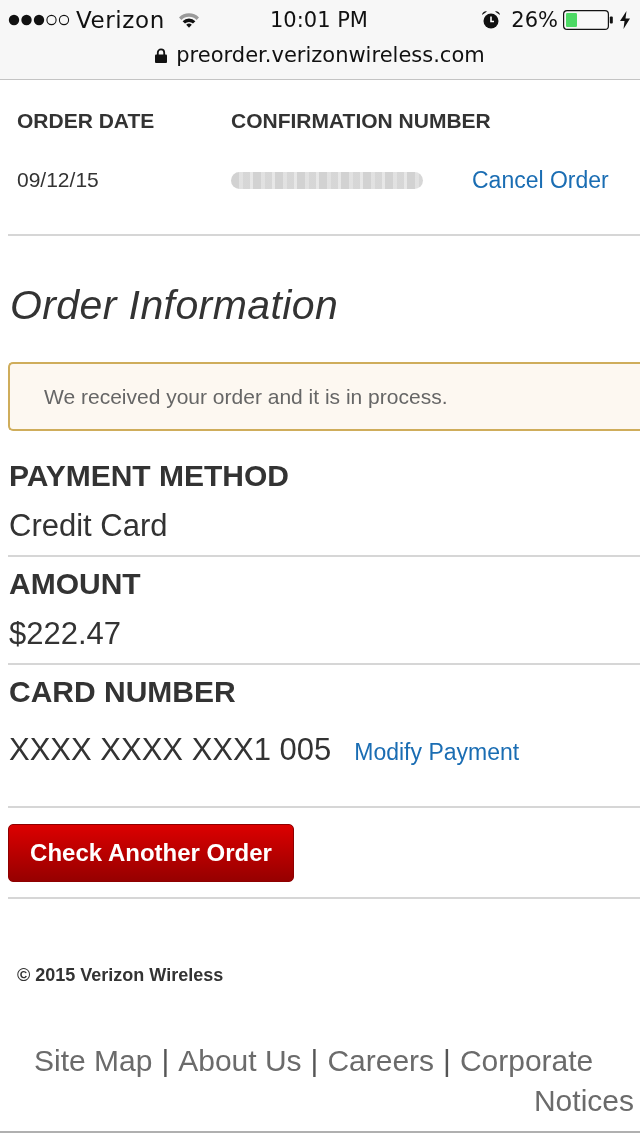  I want to click on page-url: preorder.verizonwireless.com, so click(330, 55).